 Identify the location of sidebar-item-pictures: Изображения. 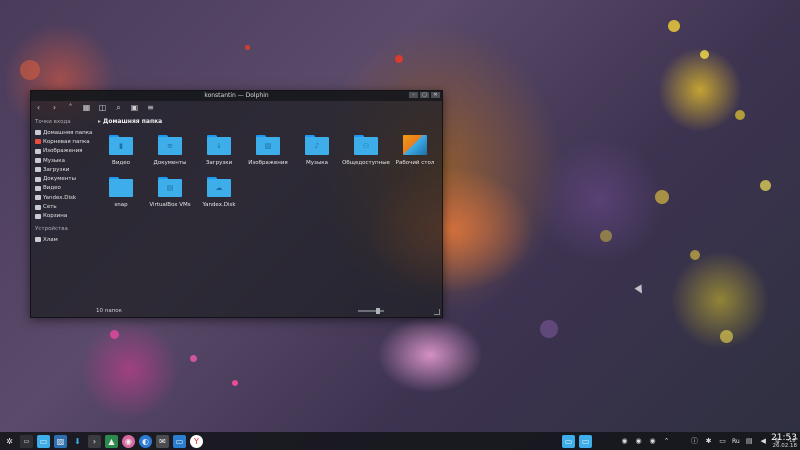
(64, 151).